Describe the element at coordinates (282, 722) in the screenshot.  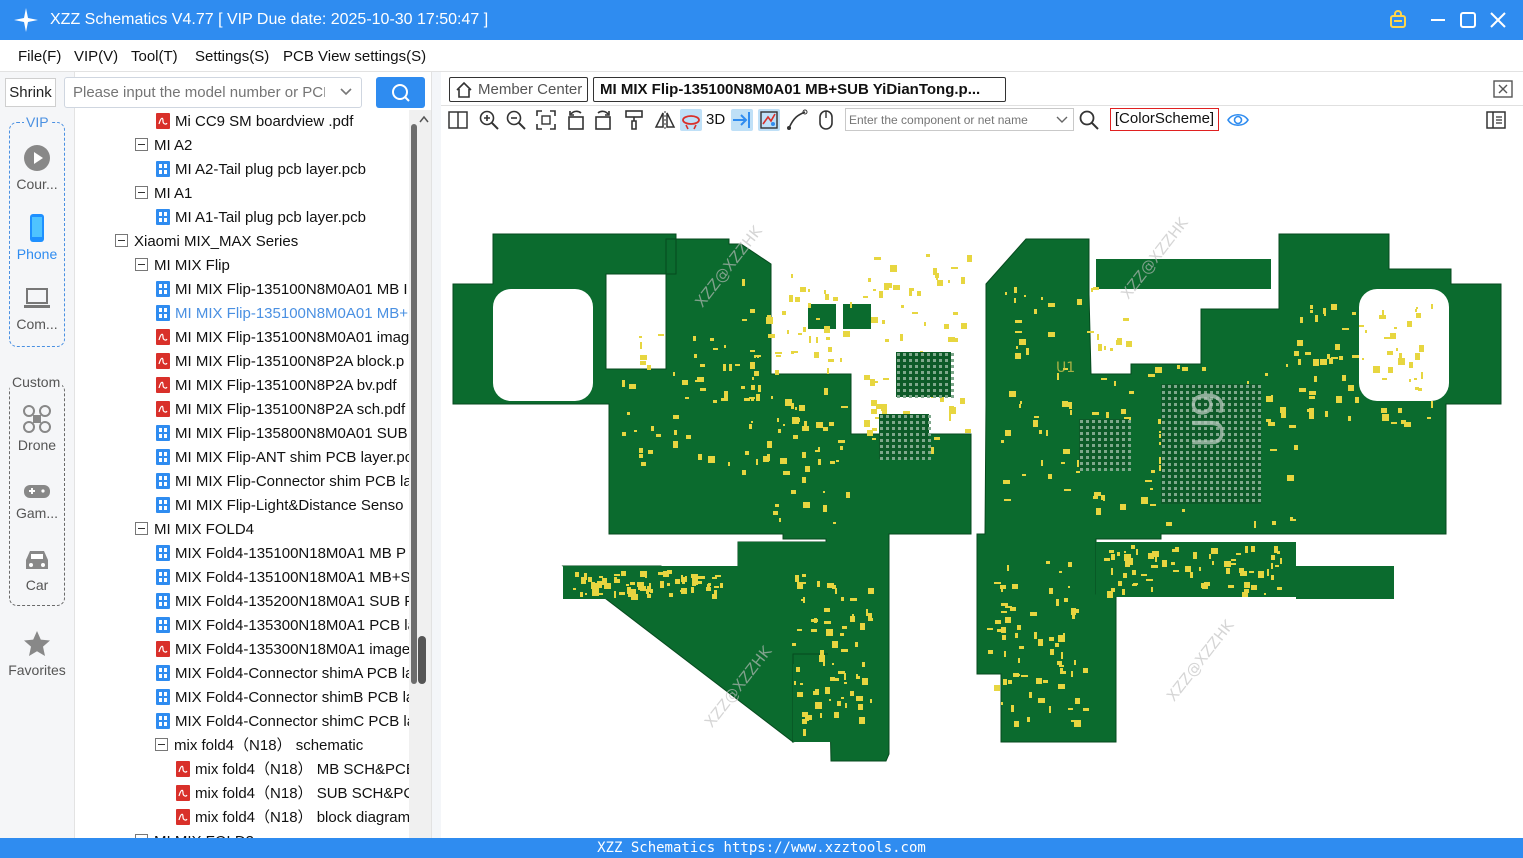
I see `tree-file: MIX Fold4-Connector shimC PCB la` at that location.